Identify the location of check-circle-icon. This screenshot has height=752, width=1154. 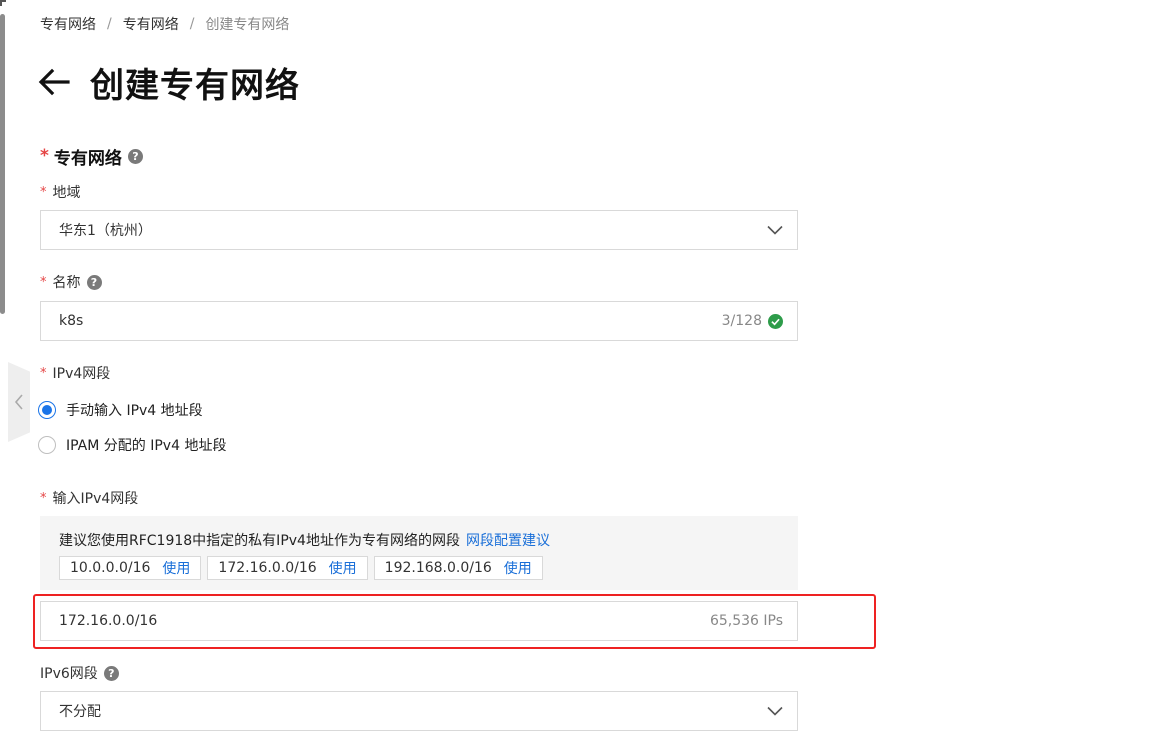
(775, 321).